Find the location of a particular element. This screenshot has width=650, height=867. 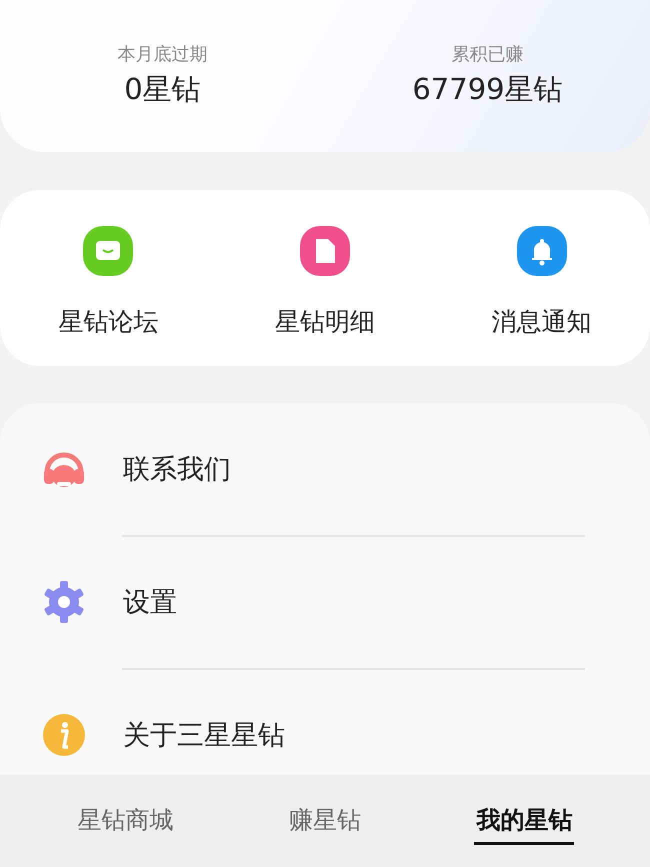

stat-value: 67799星钻 is located at coordinates (487, 89).